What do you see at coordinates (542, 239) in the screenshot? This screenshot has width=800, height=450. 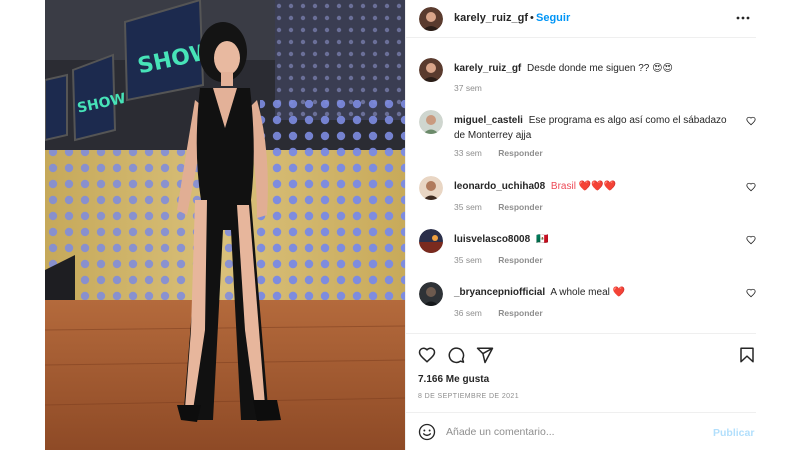 I see `comment-text: 🇲🇽` at bounding box center [542, 239].